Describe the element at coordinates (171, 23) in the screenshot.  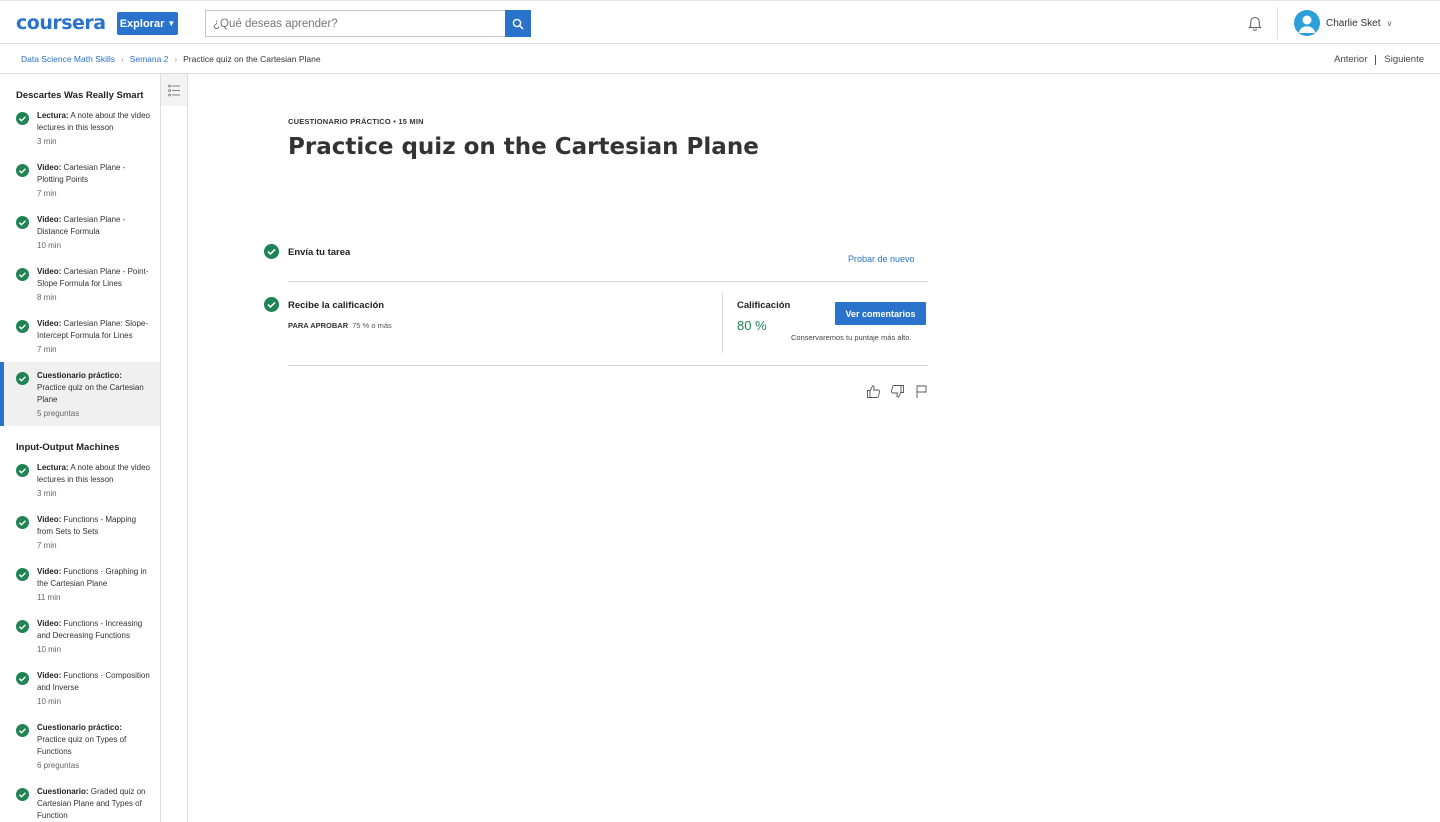
I see `chevron-down-icon: ▼` at that location.